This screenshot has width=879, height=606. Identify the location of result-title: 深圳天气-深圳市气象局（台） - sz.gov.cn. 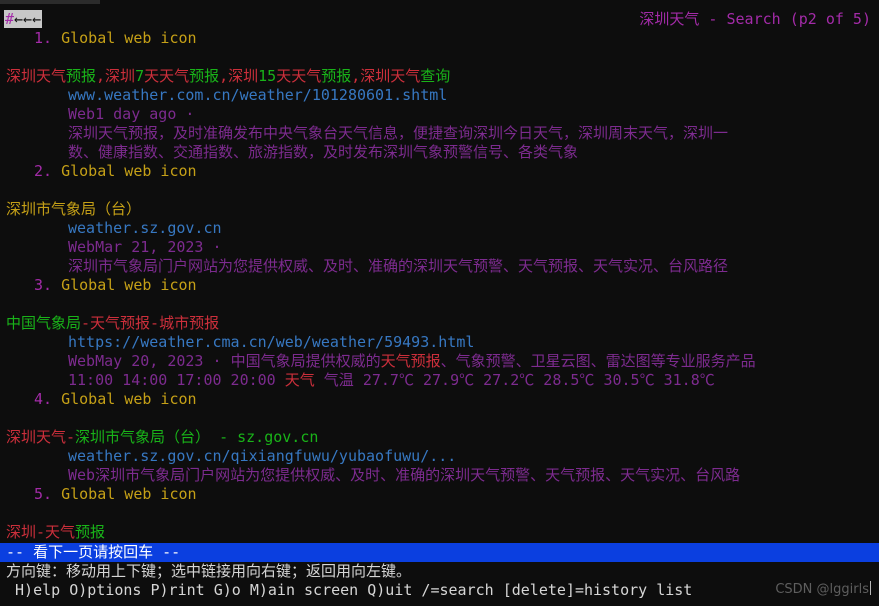
(439, 437).